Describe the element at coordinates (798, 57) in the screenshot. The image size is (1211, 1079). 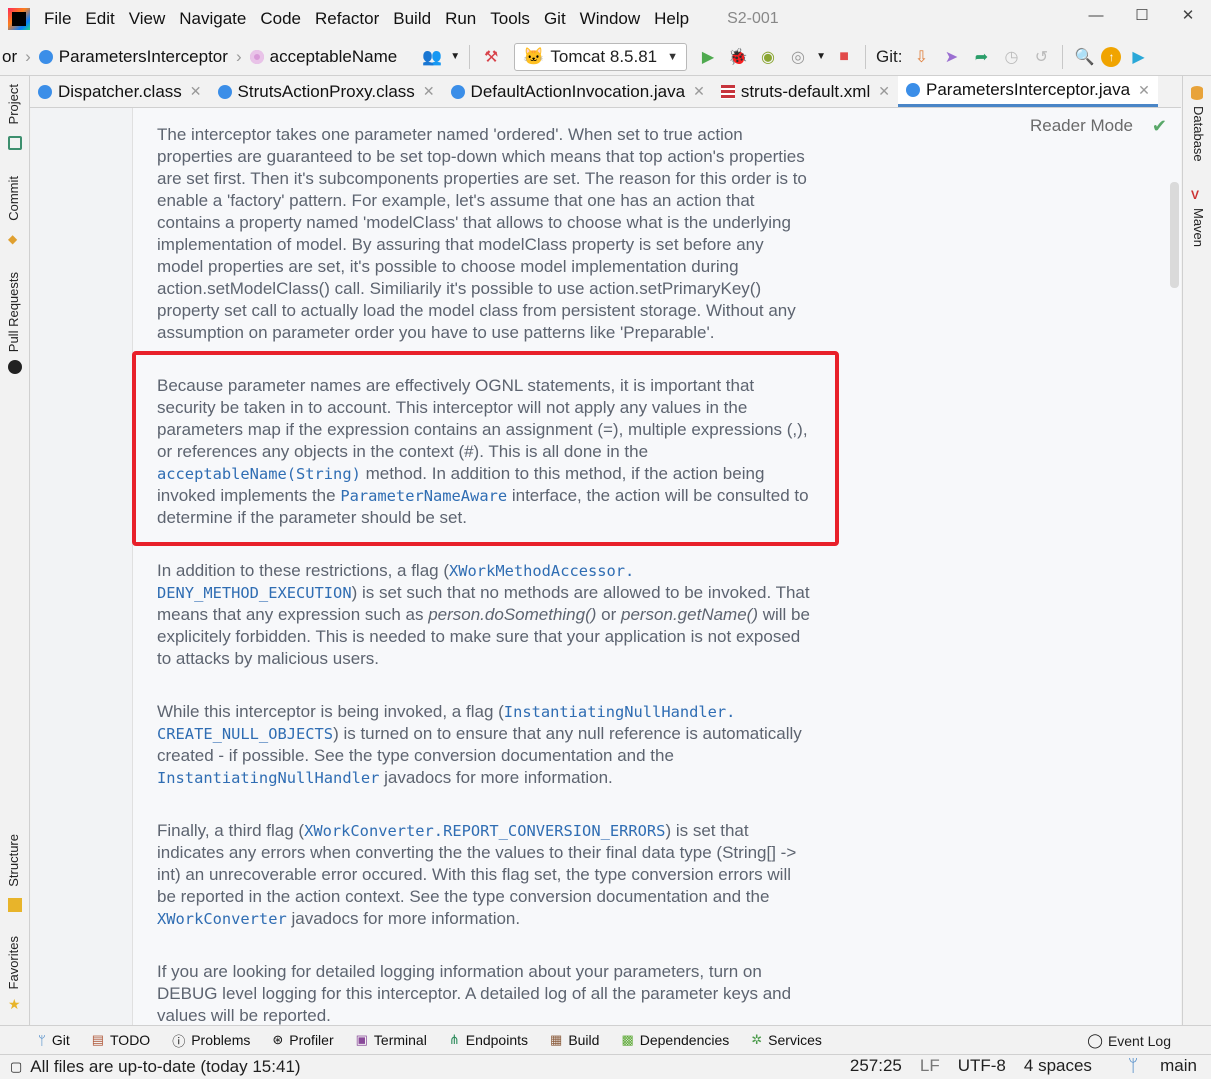
I see `profile-icon: ◎` at that location.